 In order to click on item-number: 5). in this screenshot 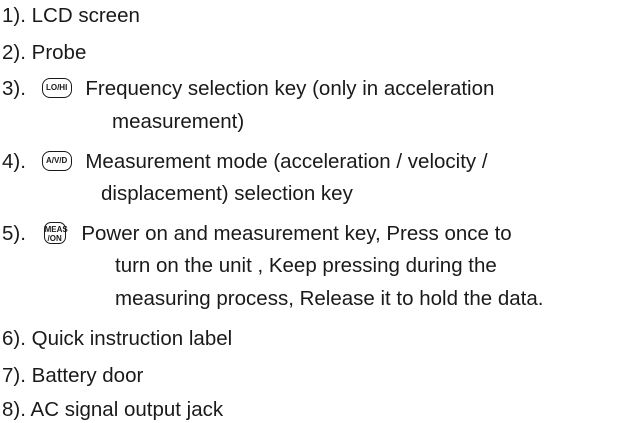, I will do `click(14, 233)`.